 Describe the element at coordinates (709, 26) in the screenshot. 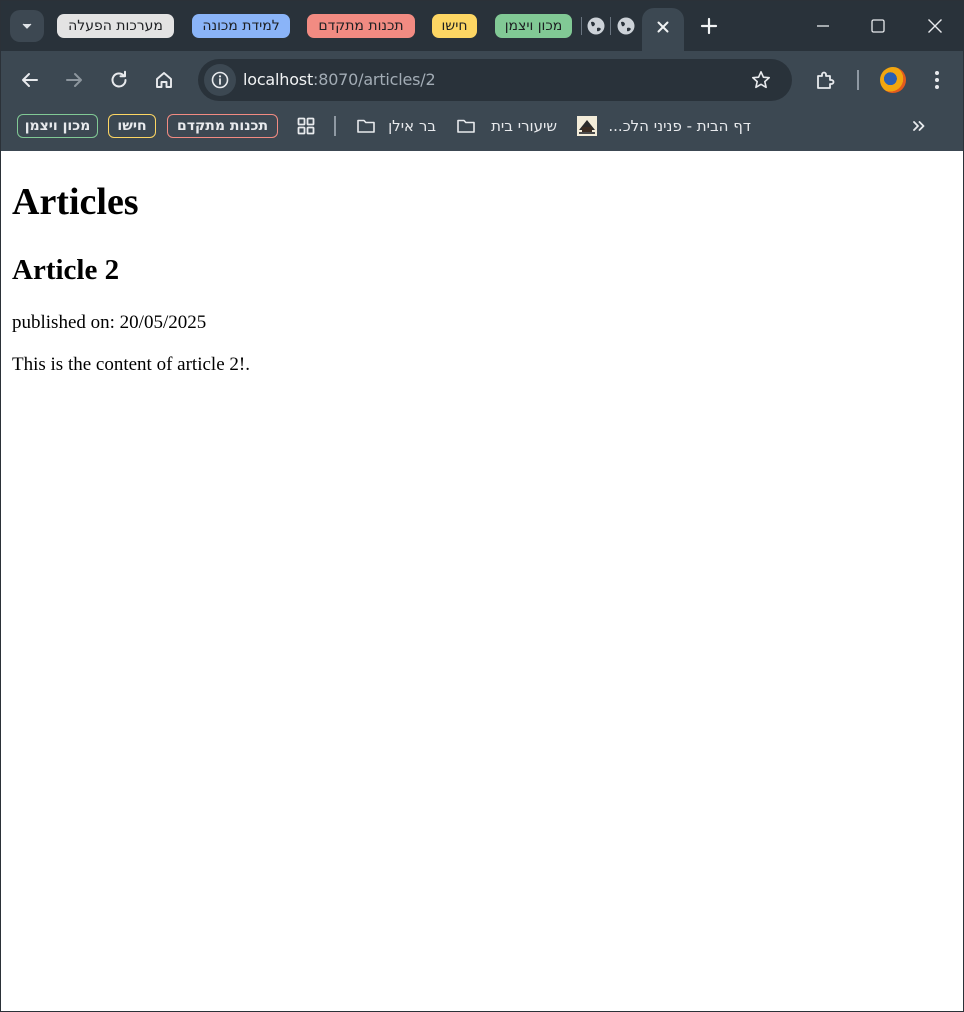

I see `plus-icon` at that location.